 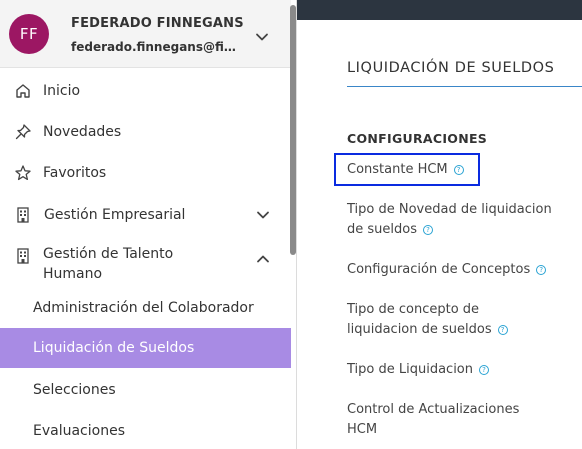 I want to click on link-label-line-1: Control de Actualizaciones, so click(x=433, y=409).